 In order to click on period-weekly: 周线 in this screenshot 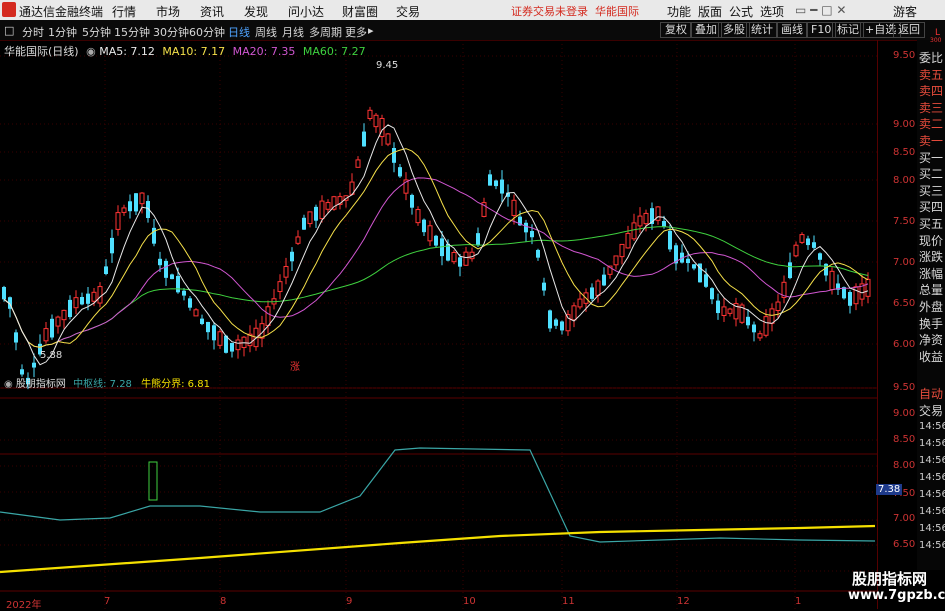, I will do `click(266, 32)`.